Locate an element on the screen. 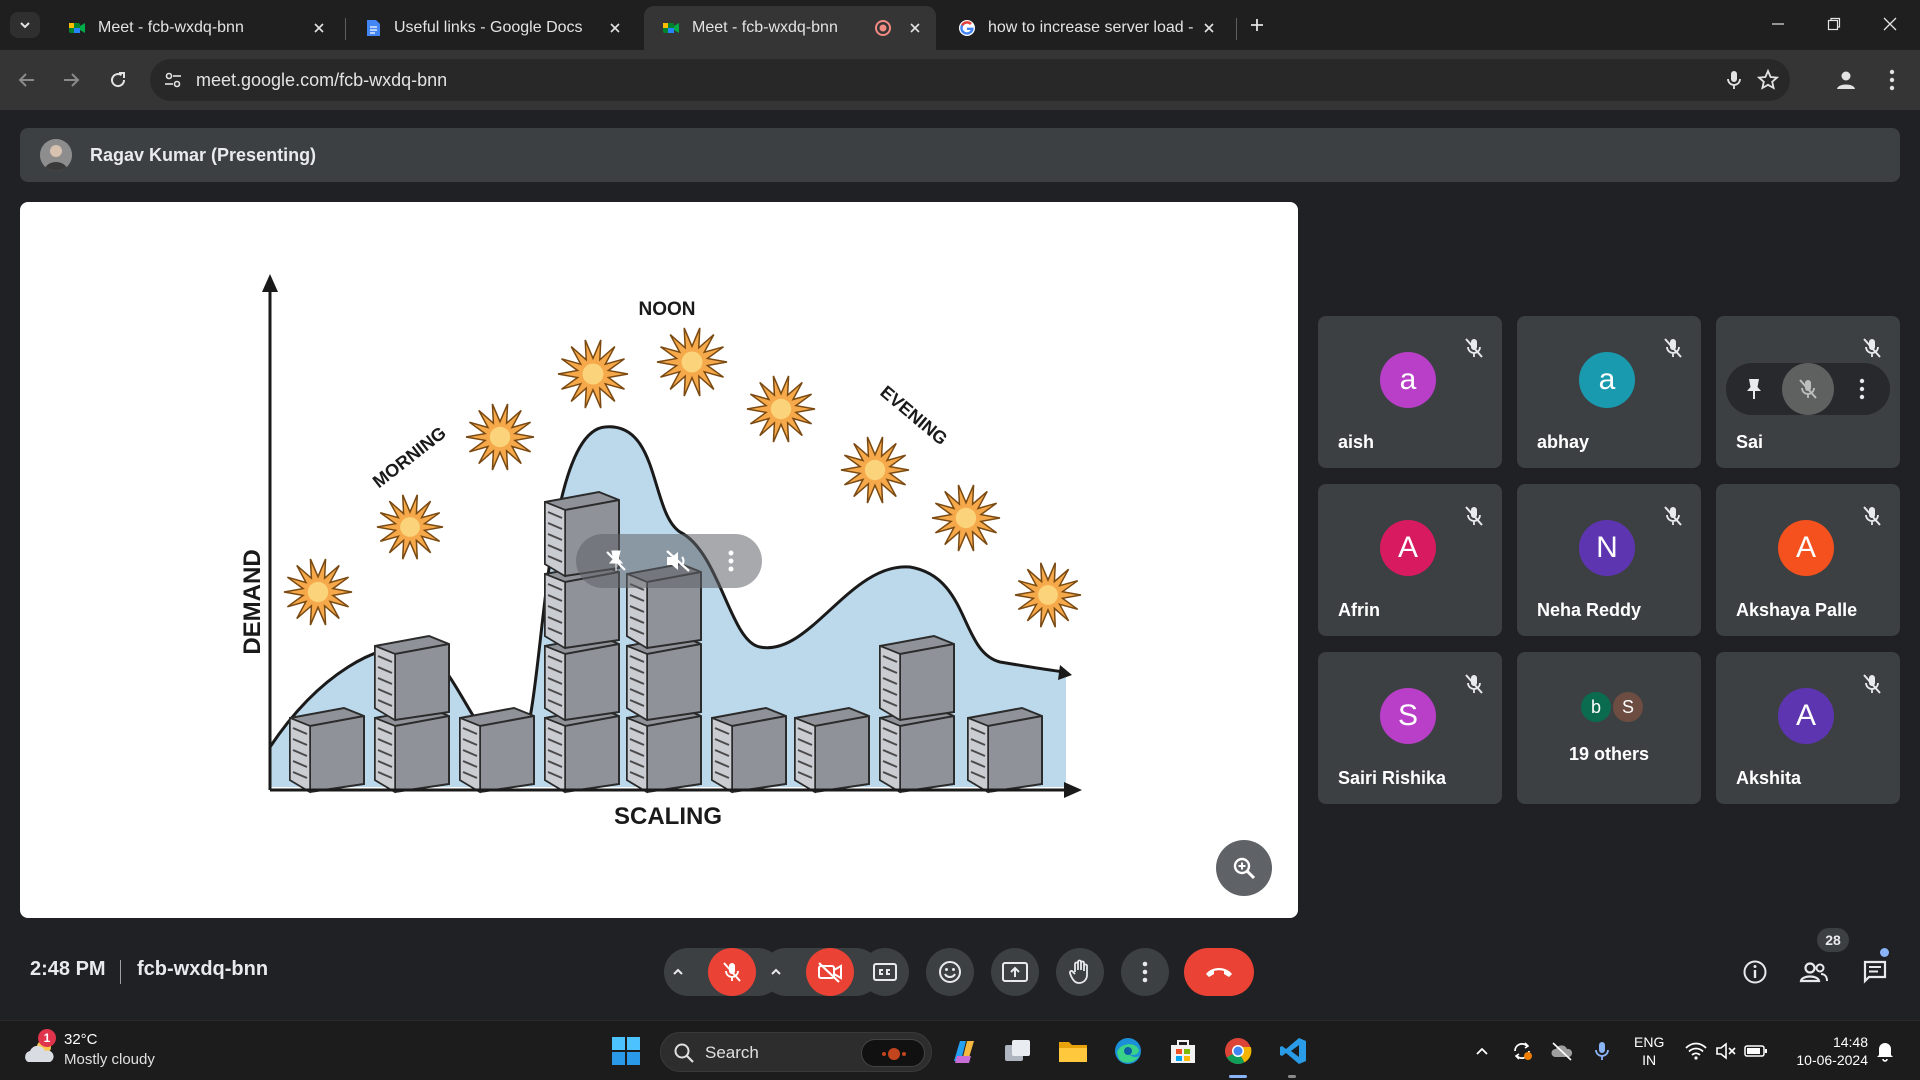  back-button is located at coordinates (27, 80).